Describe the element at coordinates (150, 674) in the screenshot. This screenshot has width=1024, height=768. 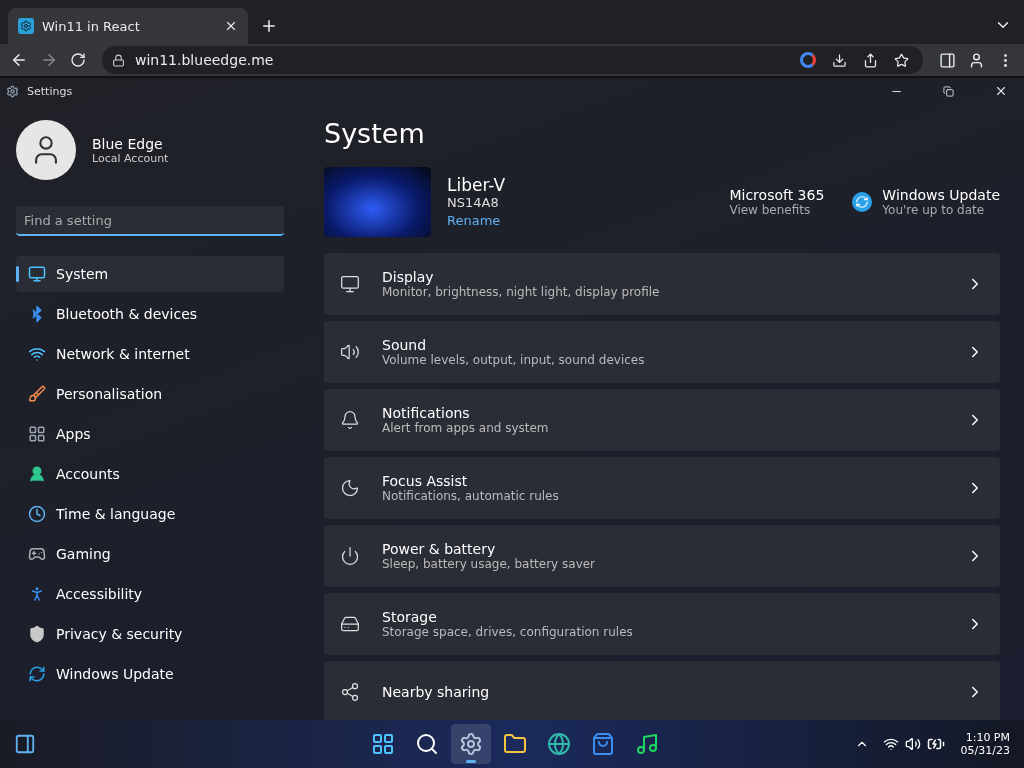
I see `nav-item: Windows Update` at that location.